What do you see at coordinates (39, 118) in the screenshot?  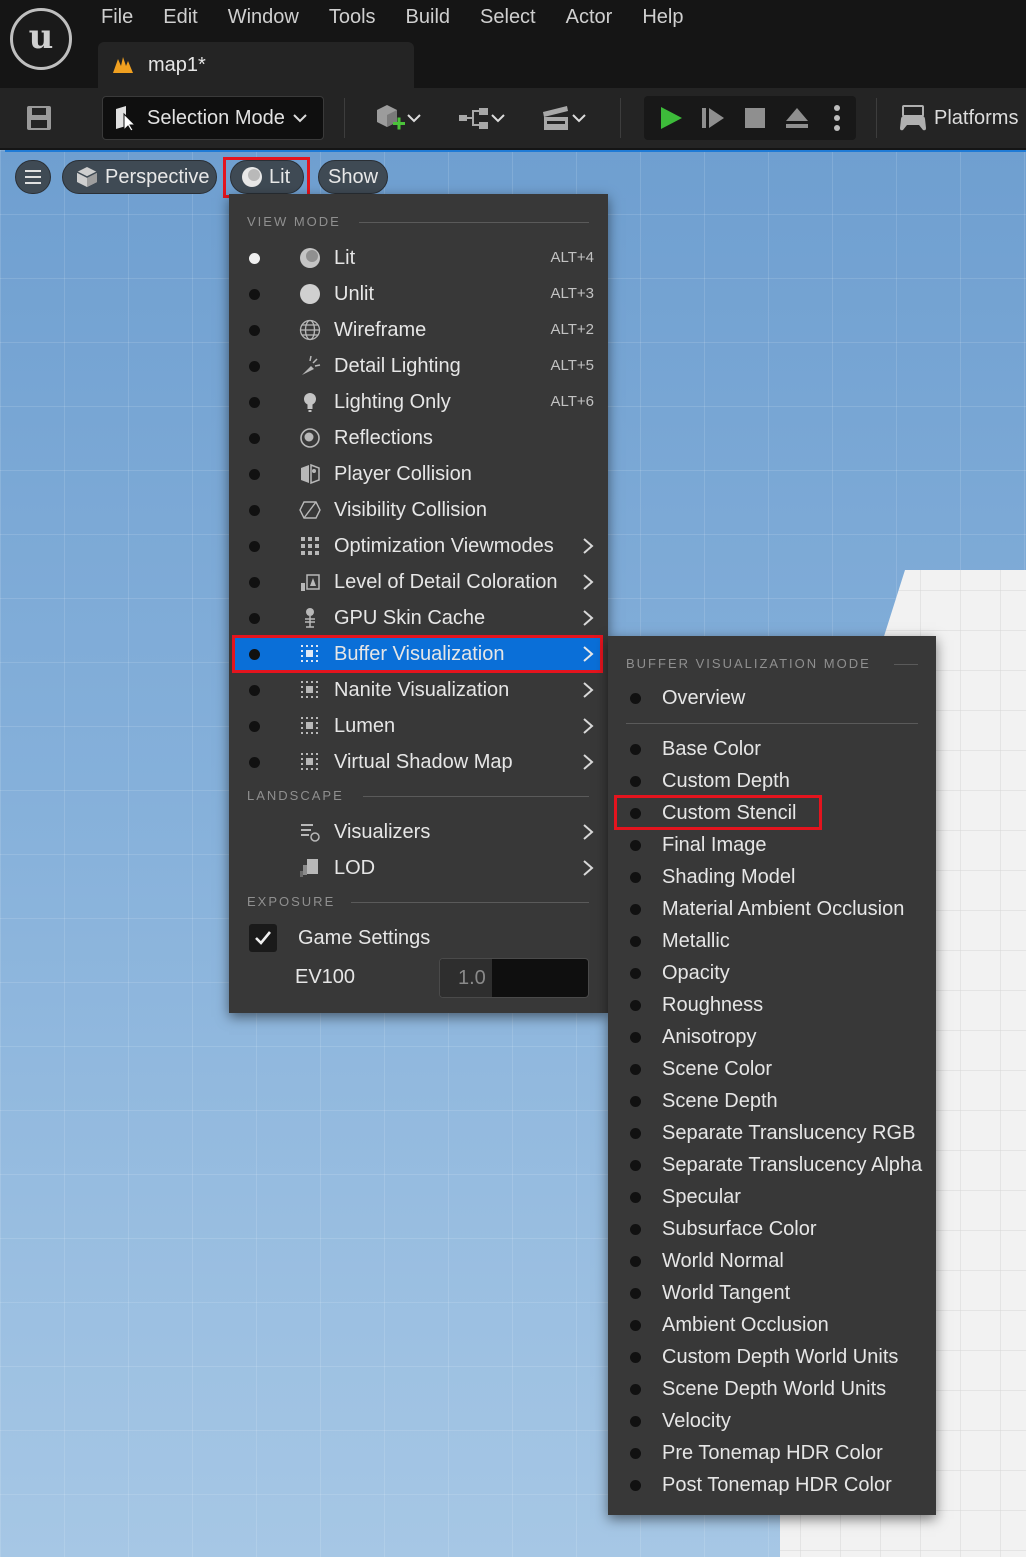 I see `save-button` at bounding box center [39, 118].